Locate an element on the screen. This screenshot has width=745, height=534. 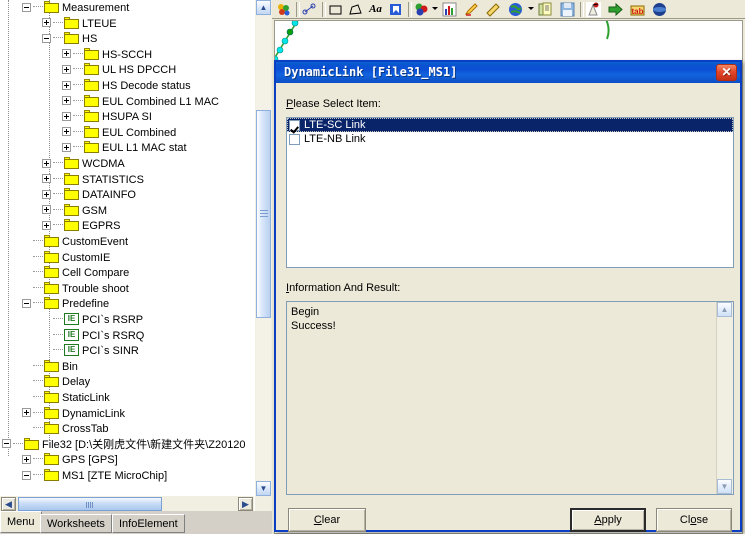
textarea-scroll-down-button: ▼ is located at coordinates (724, 486).